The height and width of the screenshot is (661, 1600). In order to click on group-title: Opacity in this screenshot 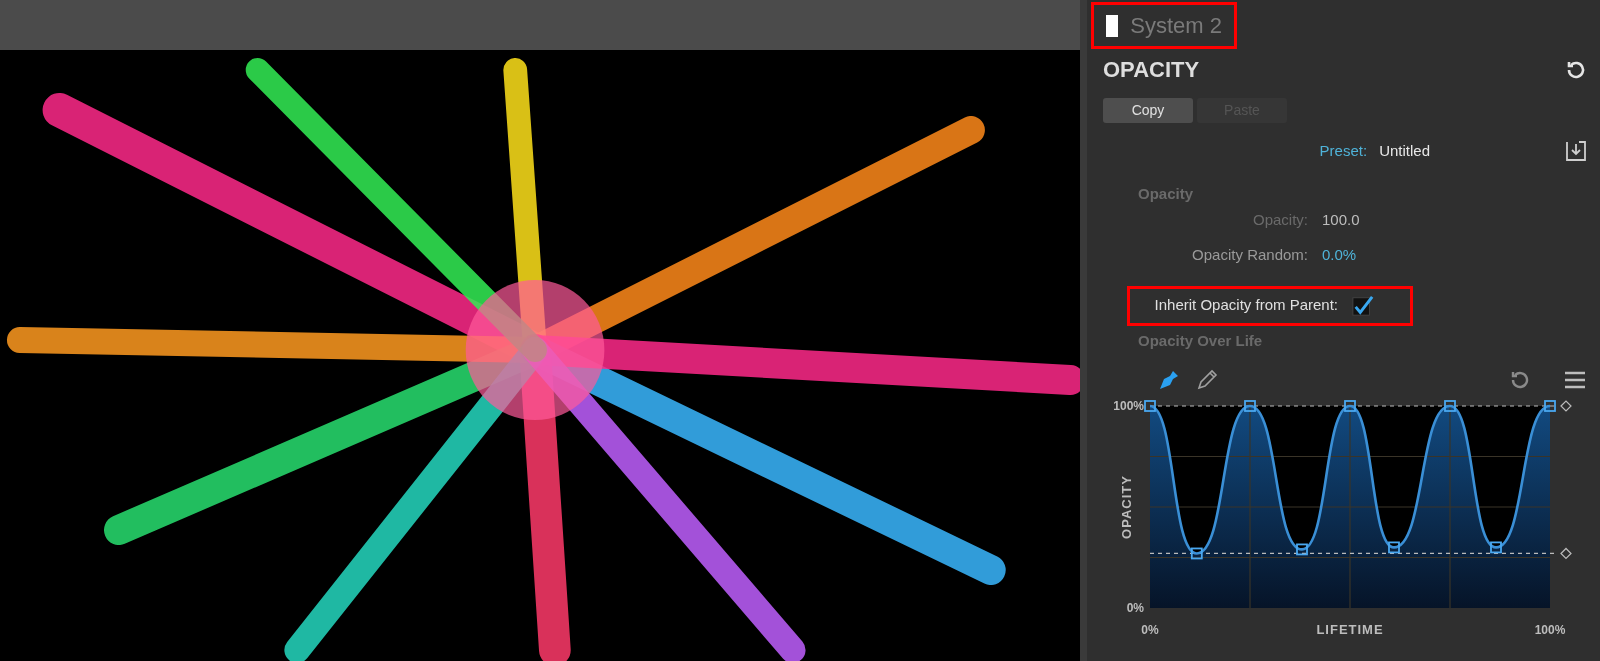, I will do `click(1166, 194)`.